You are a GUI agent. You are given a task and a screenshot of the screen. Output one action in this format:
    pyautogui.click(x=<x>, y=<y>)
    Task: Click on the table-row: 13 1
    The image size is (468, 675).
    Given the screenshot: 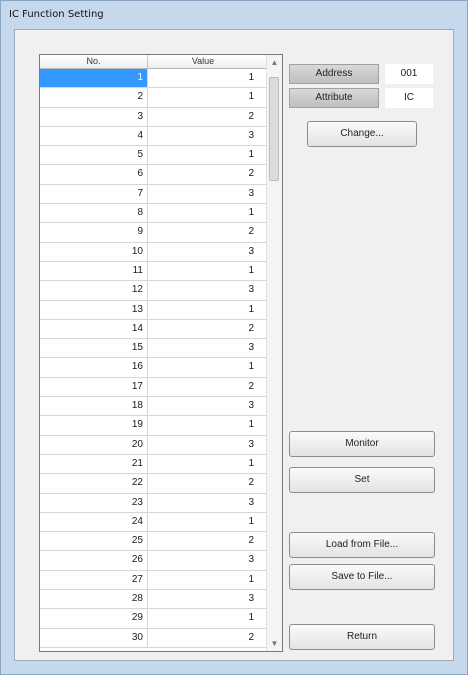 What is the action you would take?
    pyautogui.click(x=153, y=310)
    